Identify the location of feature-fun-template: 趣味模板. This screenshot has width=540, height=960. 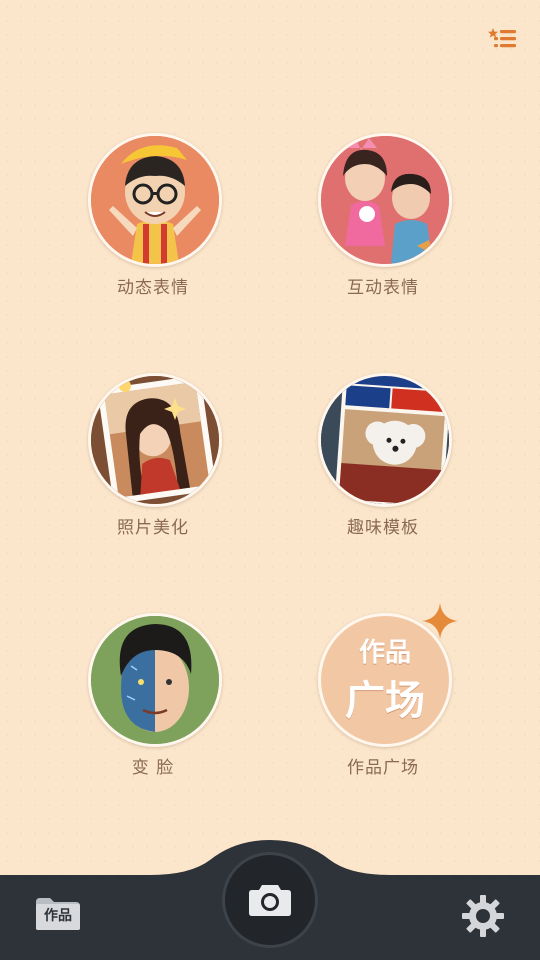
(383, 463).